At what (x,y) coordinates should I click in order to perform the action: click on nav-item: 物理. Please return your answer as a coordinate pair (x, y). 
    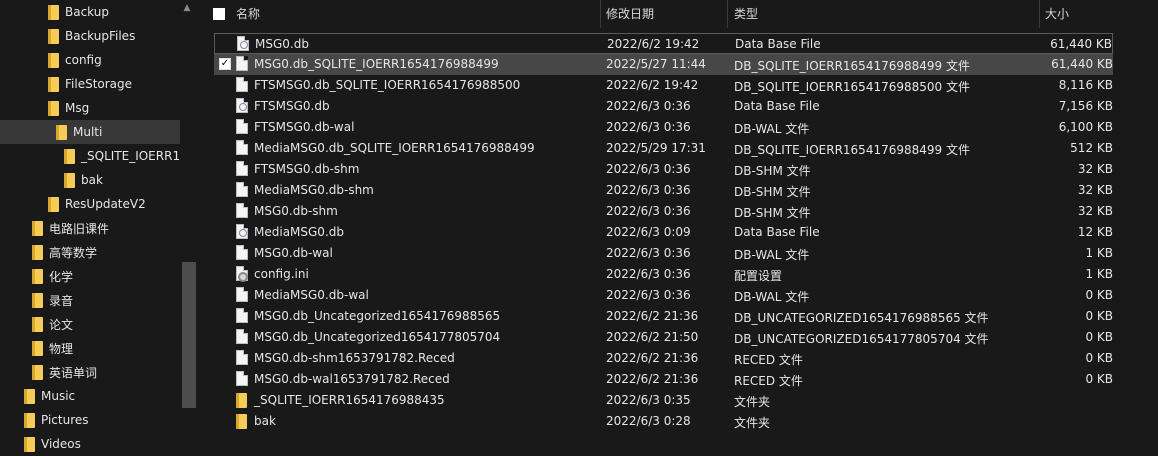
    Looking at the image, I should click on (90, 348).